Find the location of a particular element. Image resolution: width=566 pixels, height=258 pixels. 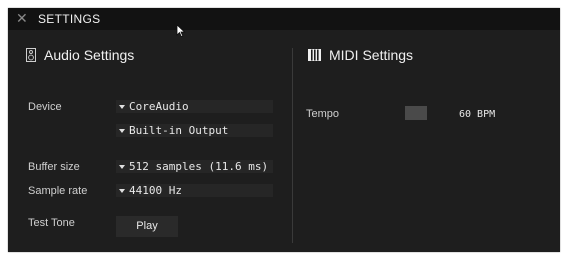

sample-rate-dropdown: 44100 Hz is located at coordinates (194, 190).